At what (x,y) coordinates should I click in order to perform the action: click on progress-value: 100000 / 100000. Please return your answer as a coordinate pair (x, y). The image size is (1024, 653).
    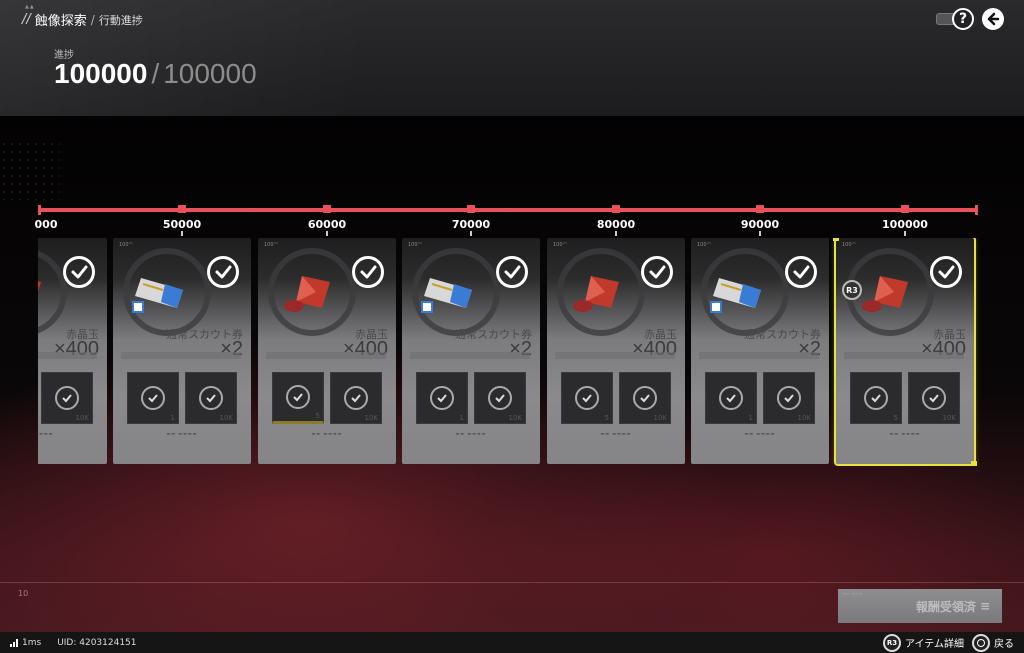
    Looking at the image, I should click on (155, 74).